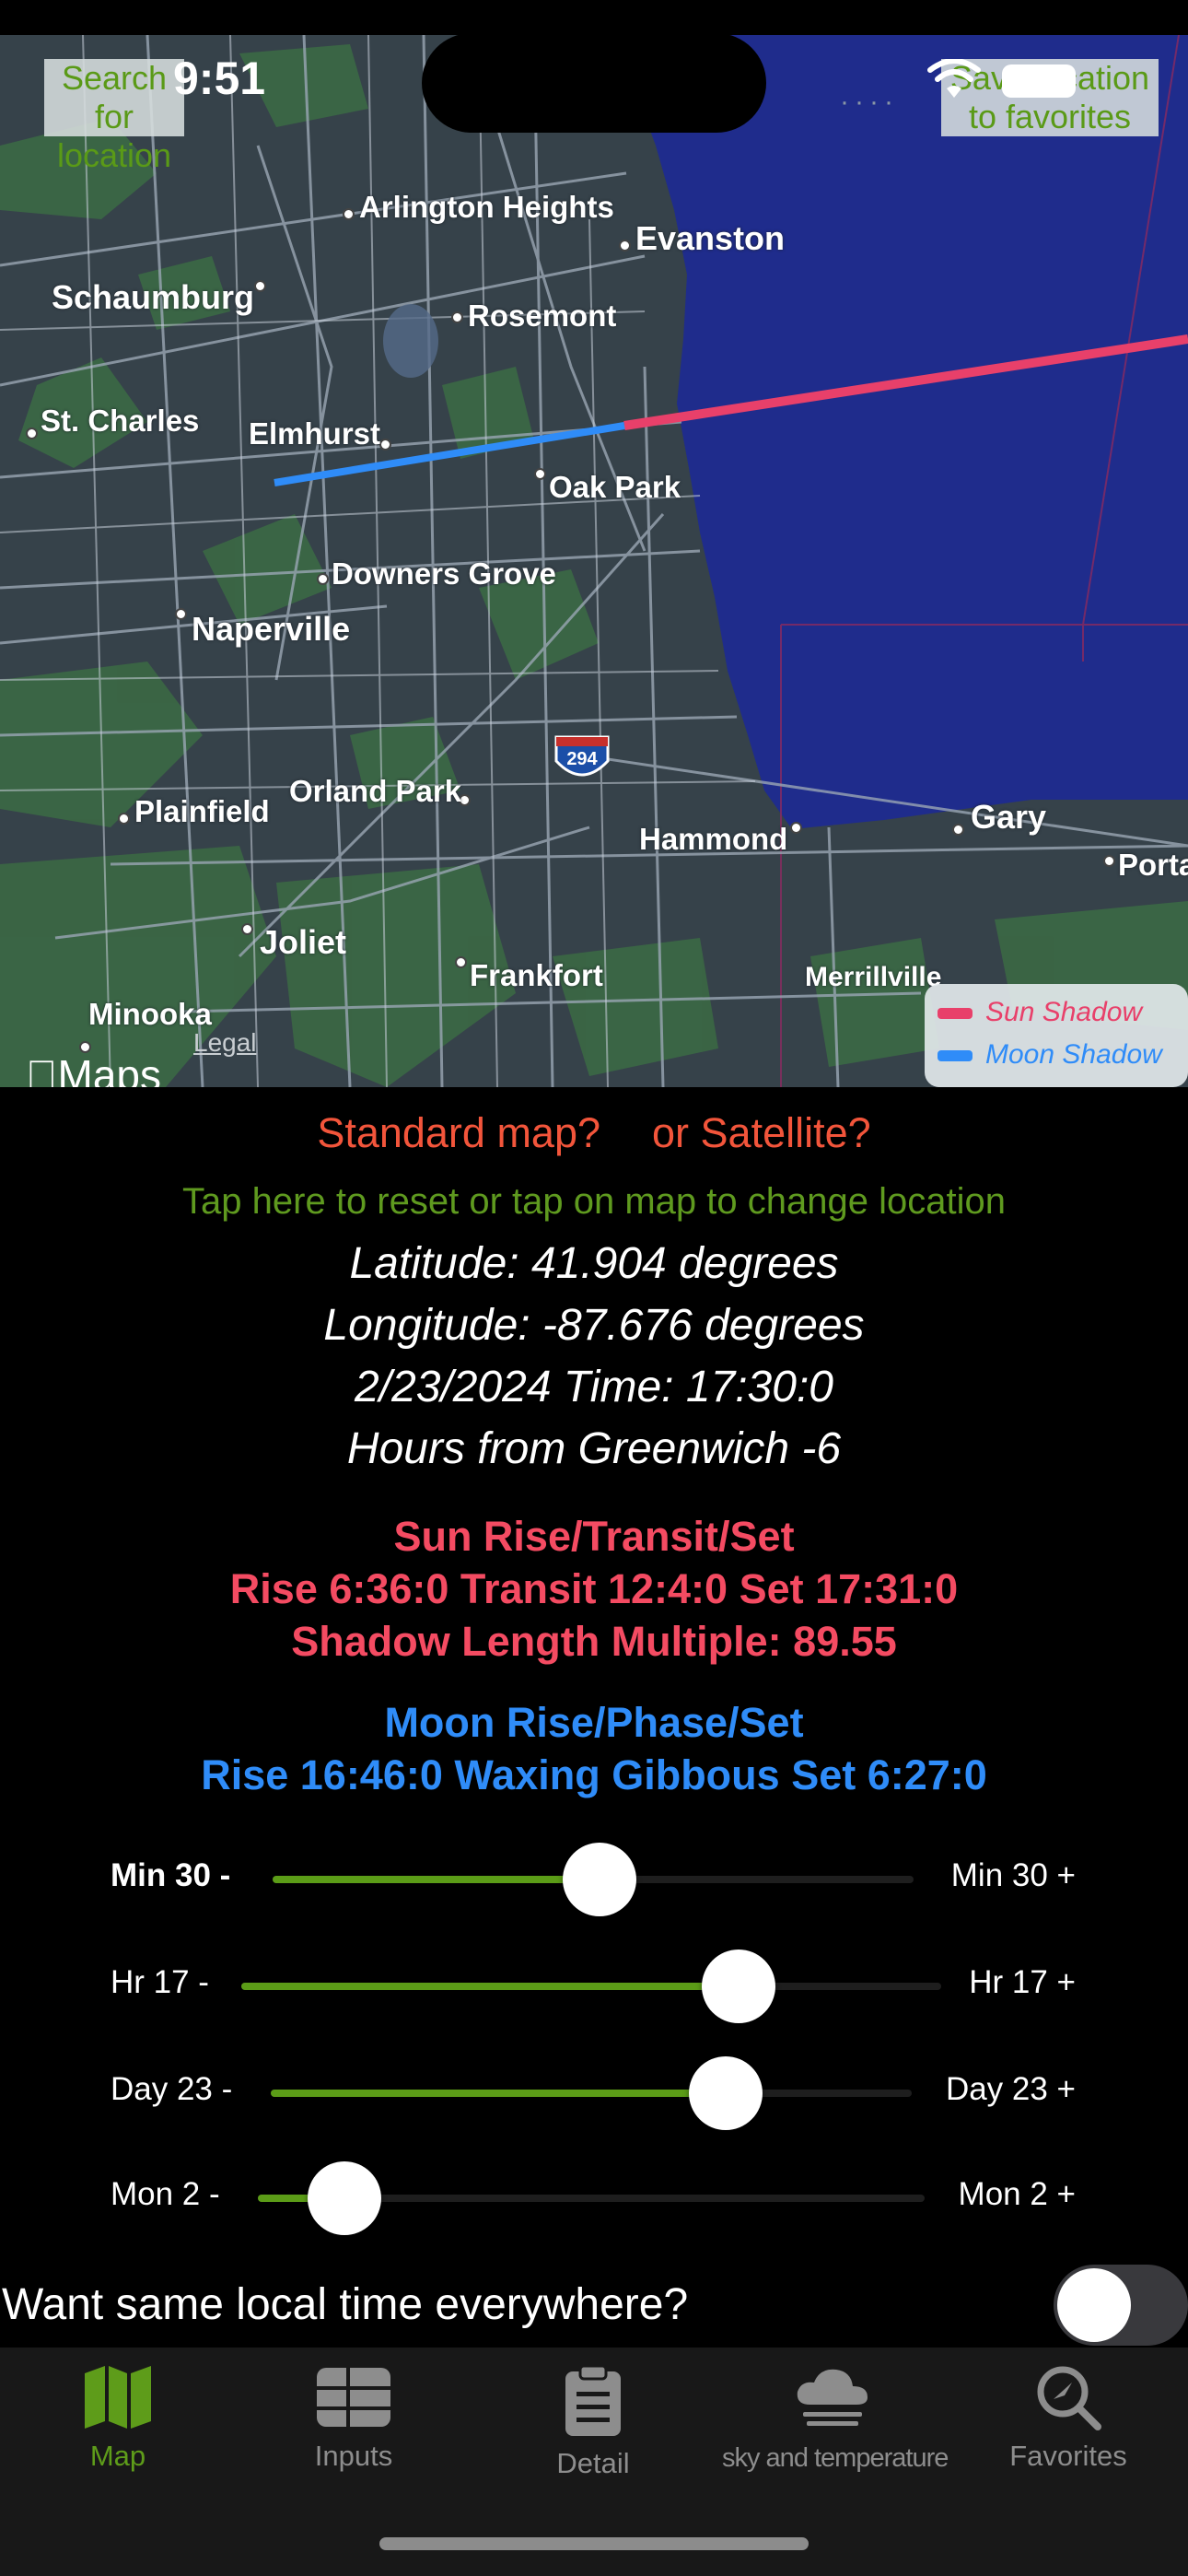 The width and height of the screenshot is (1188, 2576). I want to click on minute-slider, so click(593, 1879).